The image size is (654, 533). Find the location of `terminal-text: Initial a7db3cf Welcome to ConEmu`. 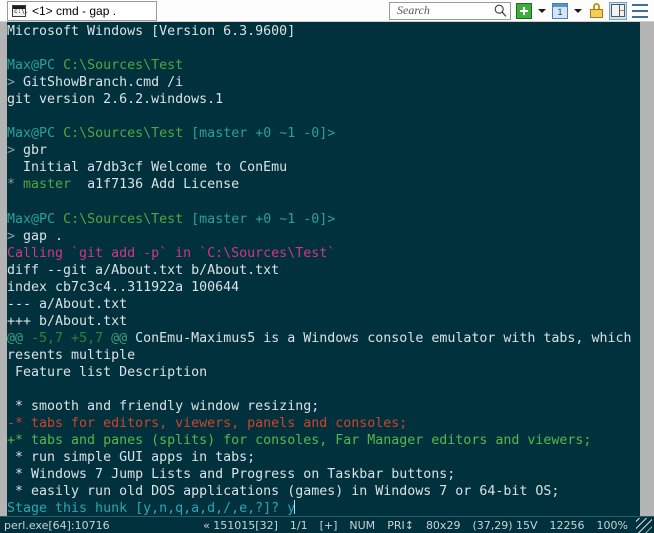

terminal-text: Initial a7db3cf Welcome to ConEmu is located at coordinates (147, 168).